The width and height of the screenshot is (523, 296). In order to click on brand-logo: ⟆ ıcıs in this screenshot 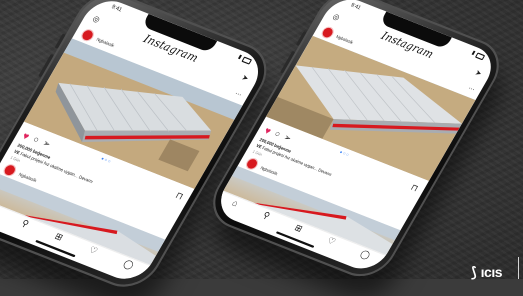, I will do `click(495, 268)`.